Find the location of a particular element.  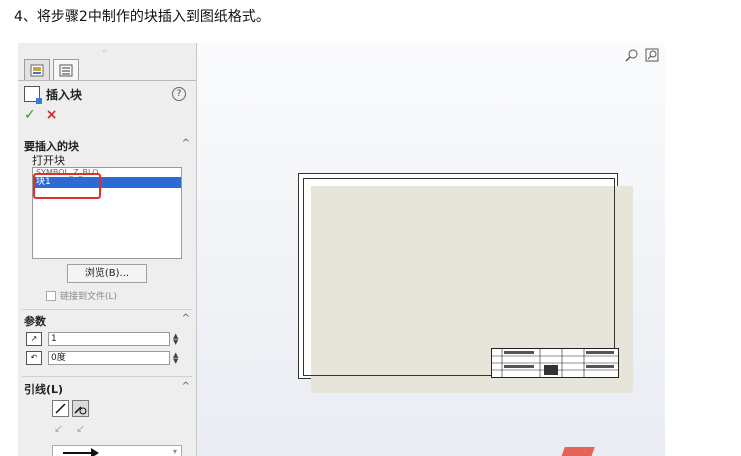

cancel-button: × is located at coordinates (52, 115).